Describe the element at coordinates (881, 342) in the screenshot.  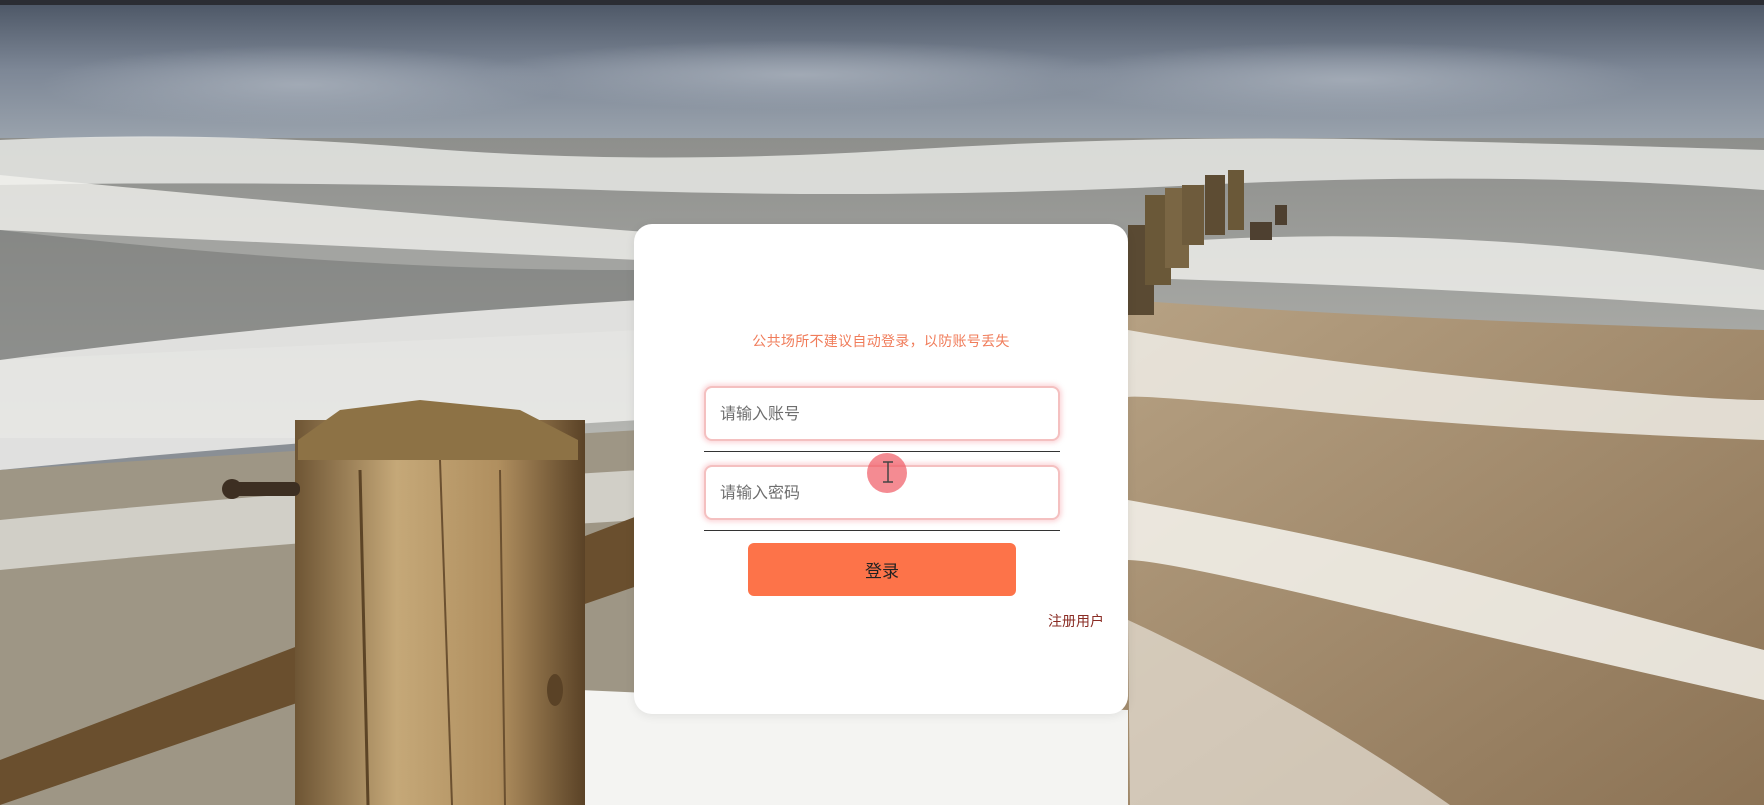
I see `login-notice: 公共场所不建议自动登录，以防账号丢失` at that location.